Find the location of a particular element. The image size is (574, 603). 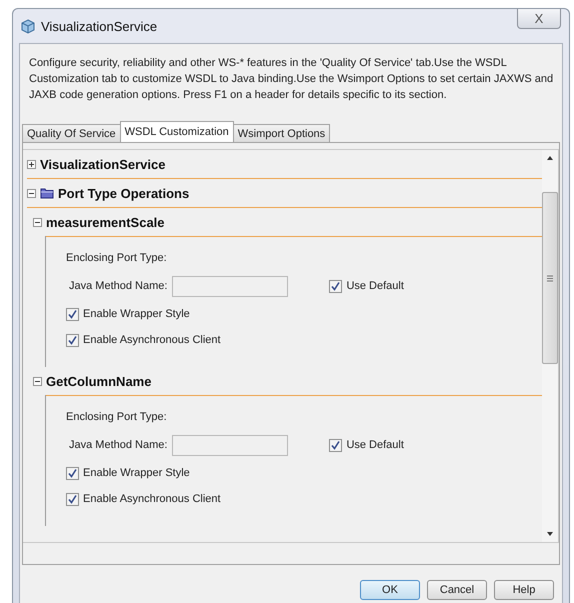

expand-icon is located at coordinates (31, 164).